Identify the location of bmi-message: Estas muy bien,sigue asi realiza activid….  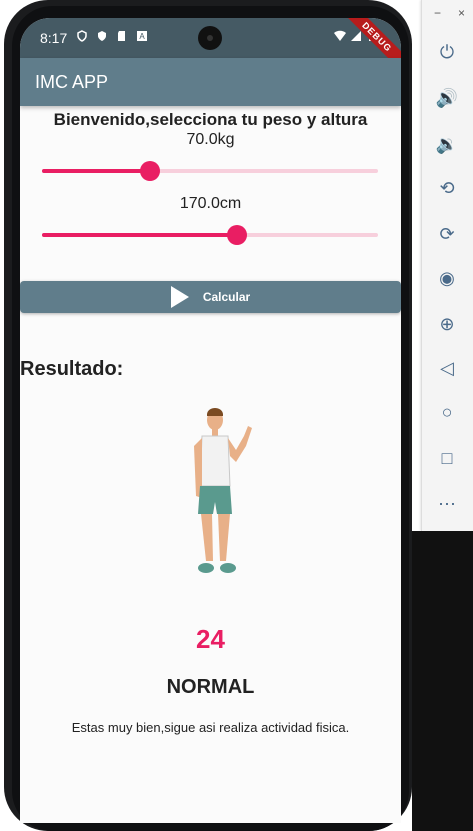
(210, 727).